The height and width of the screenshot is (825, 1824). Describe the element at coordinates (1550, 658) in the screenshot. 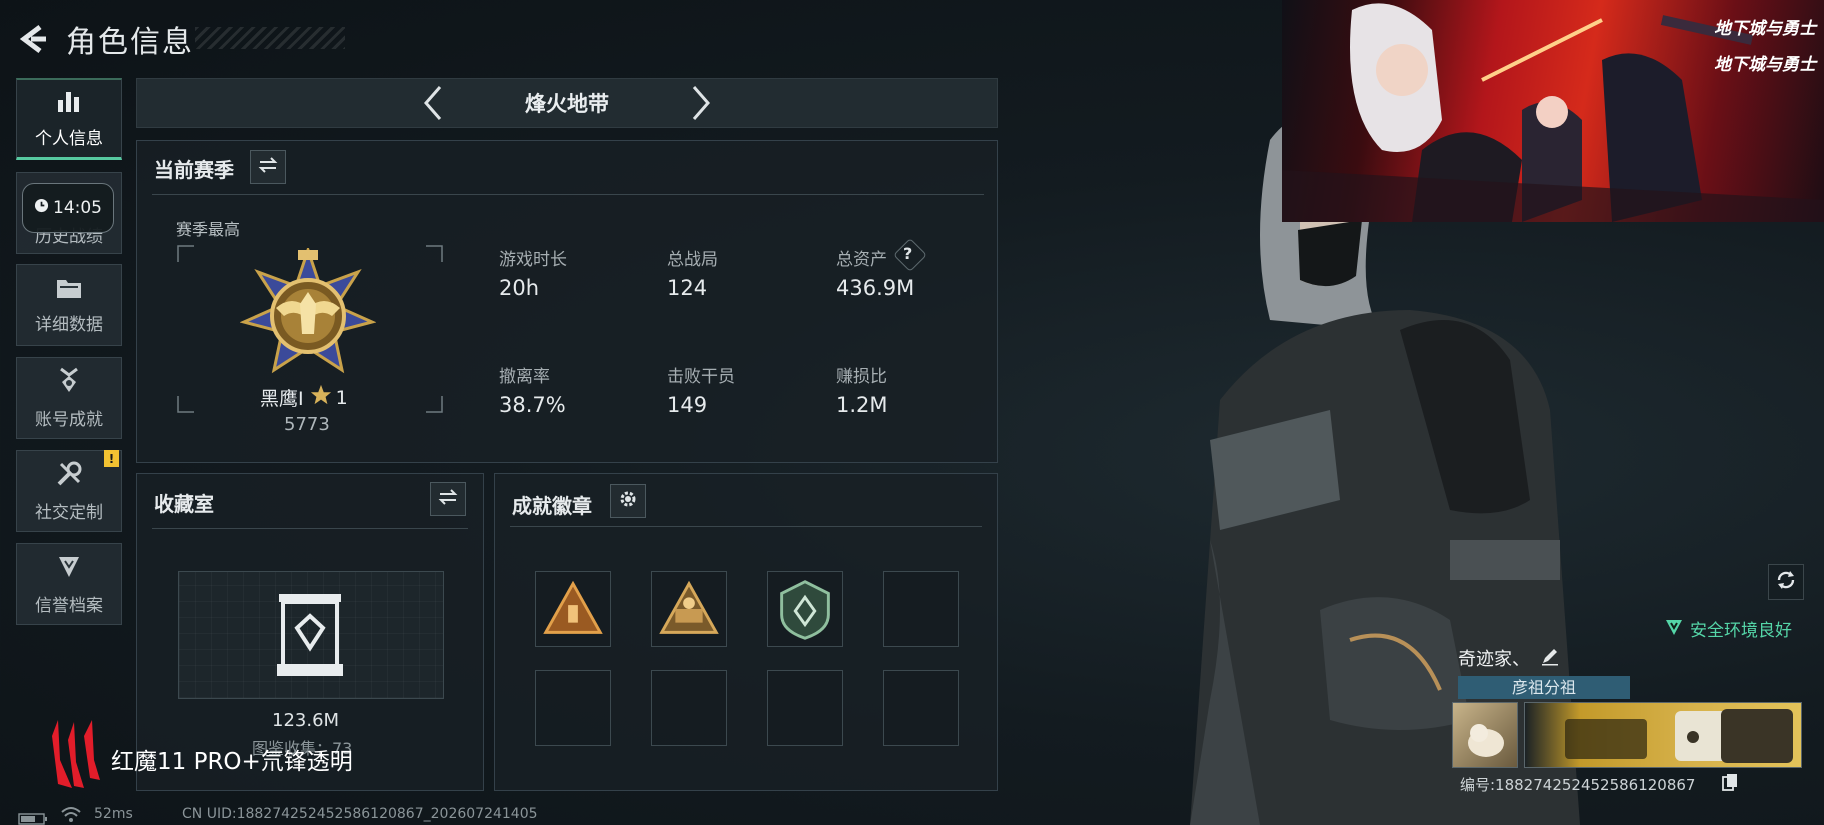

I see `edit-name-icon` at that location.